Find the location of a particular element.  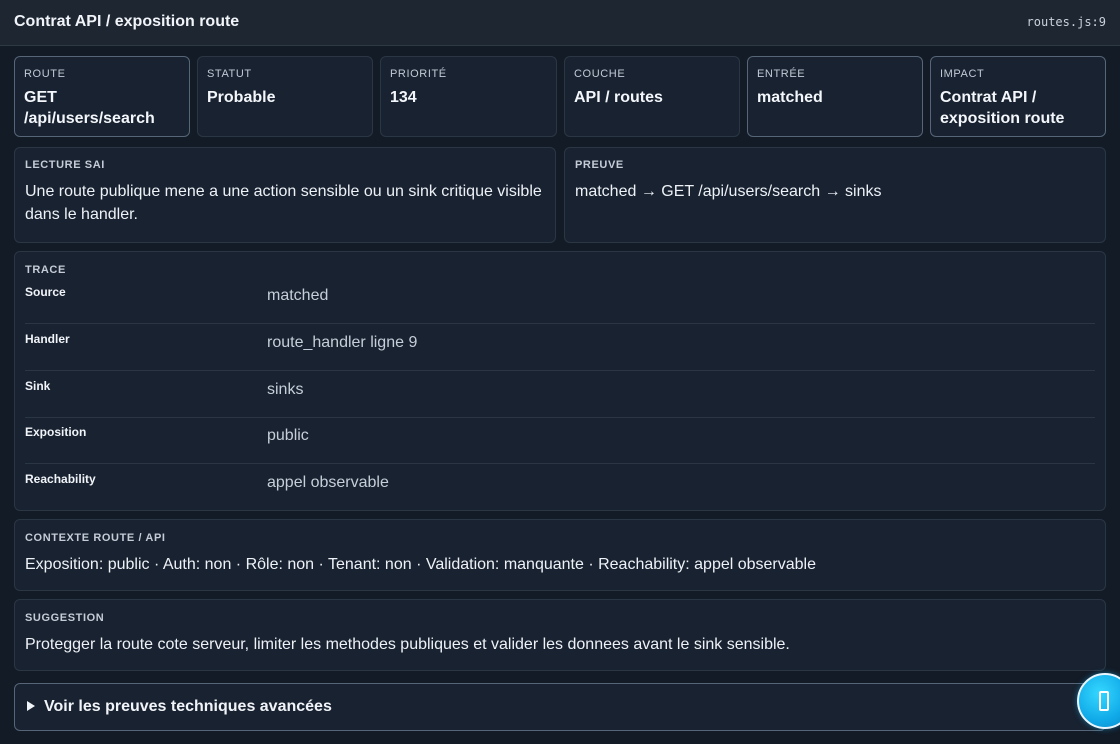

lecture-label: LECTURE SAI is located at coordinates (65, 165).